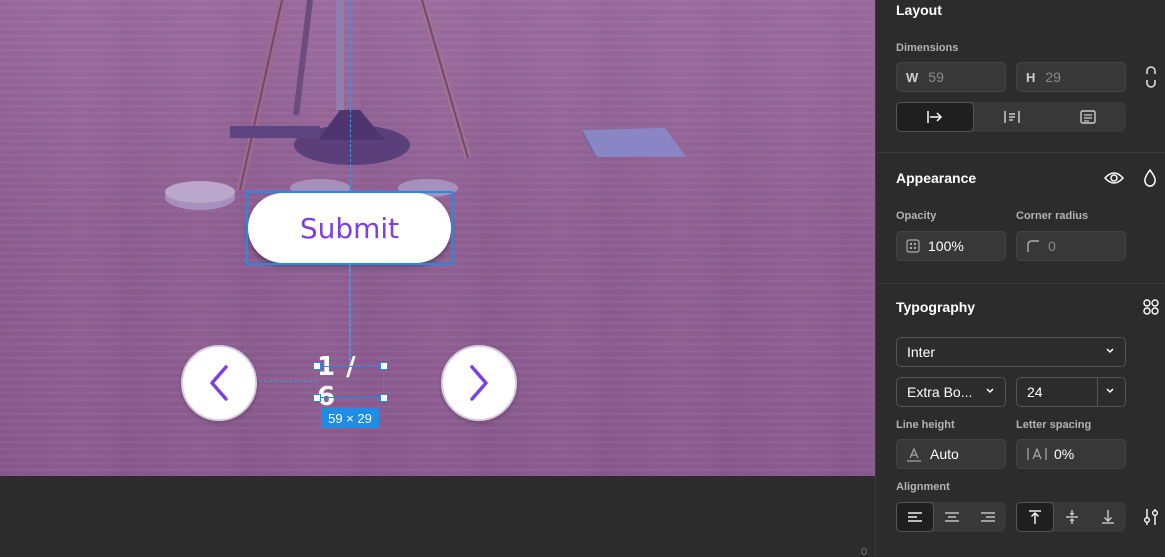  I want to click on corner-radius-field: 0, so click(1071, 246).